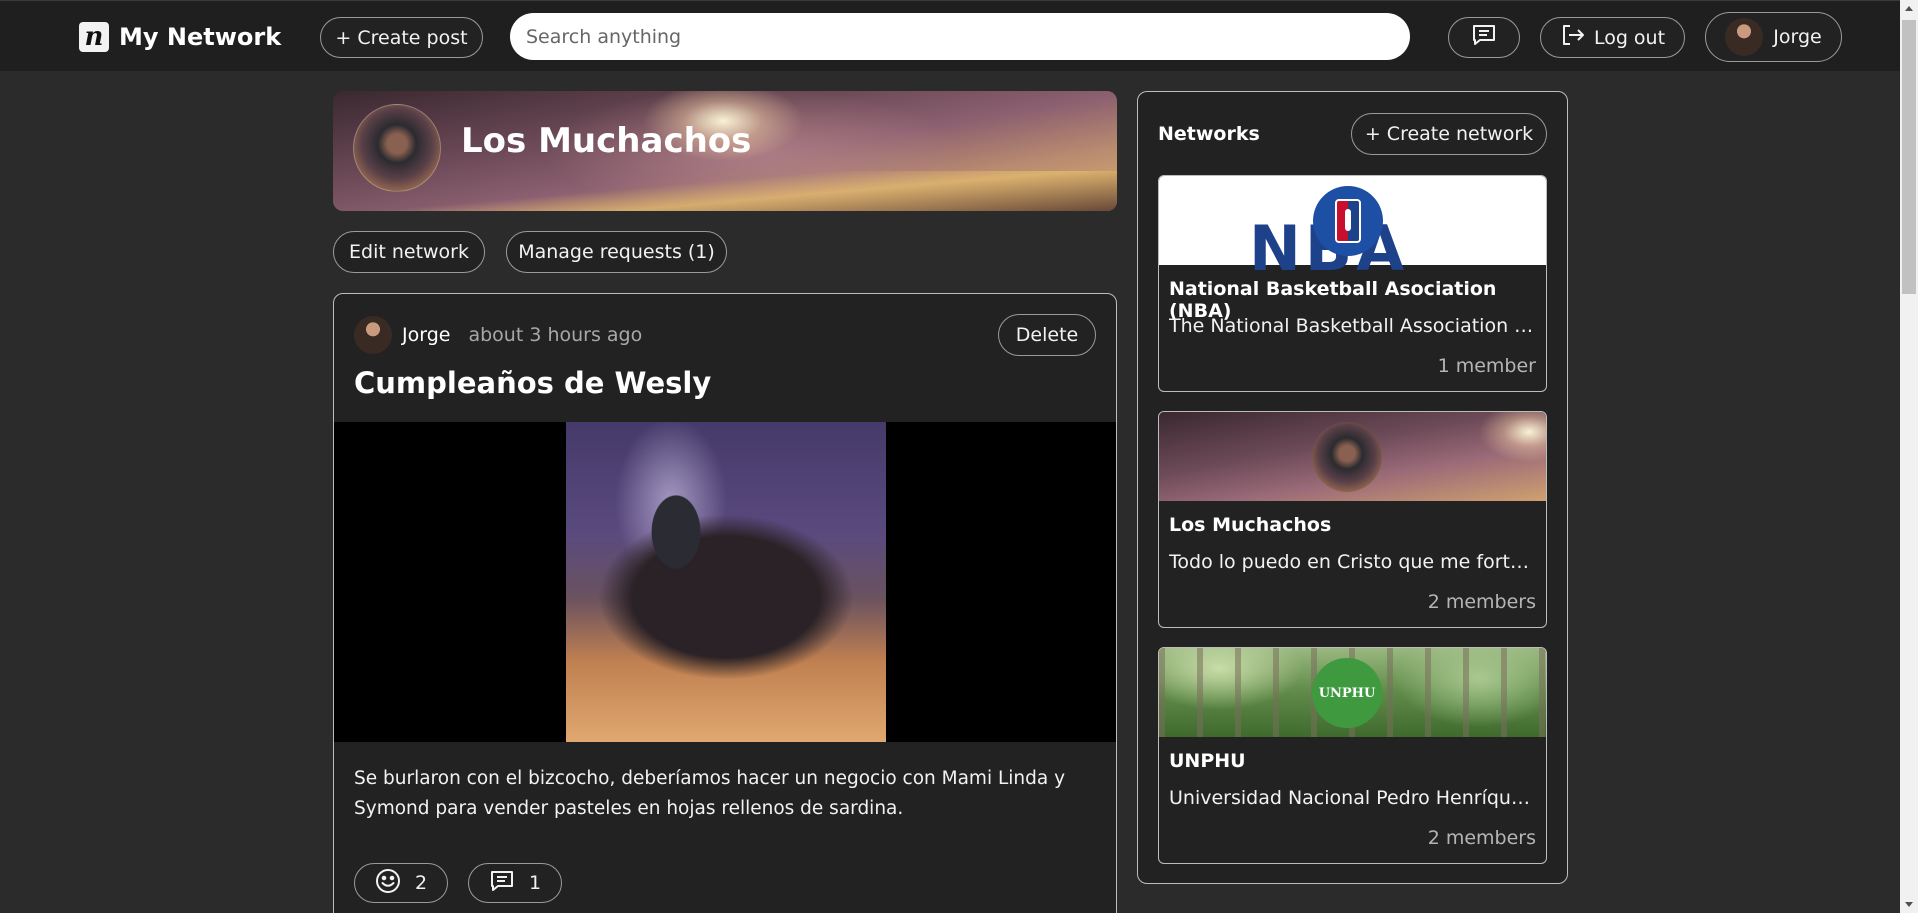 The image size is (1918, 913). I want to click on post-media, so click(725, 582).